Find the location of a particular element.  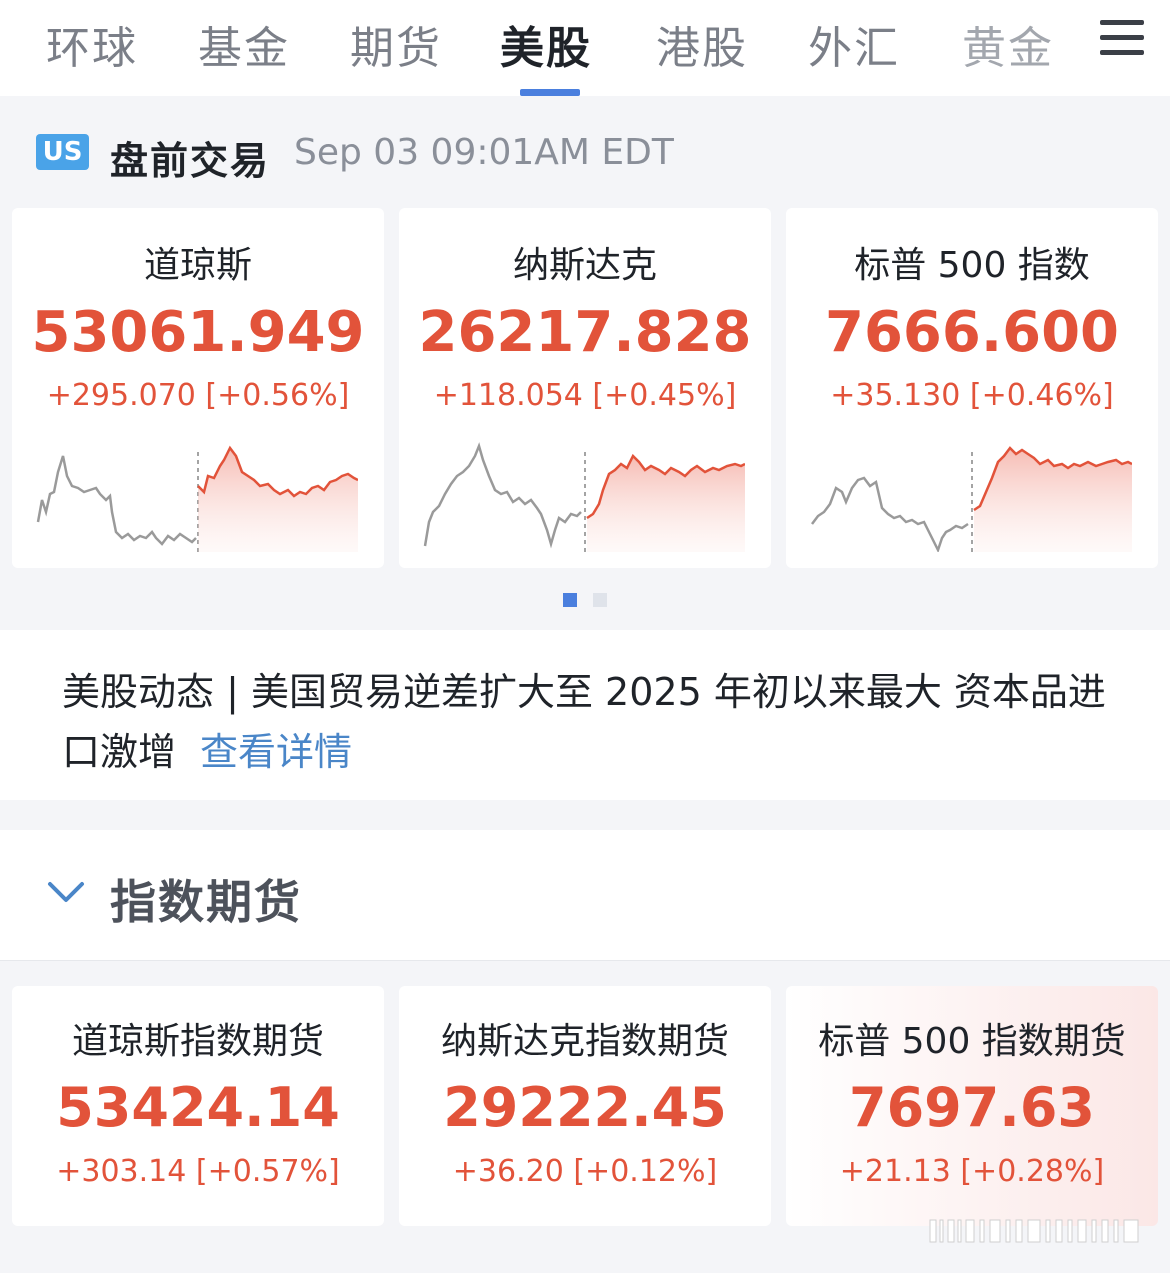

index-card-dow: 道琼斯 53061.949 +295.070 [+0.56%] is located at coordinates (198, 388).